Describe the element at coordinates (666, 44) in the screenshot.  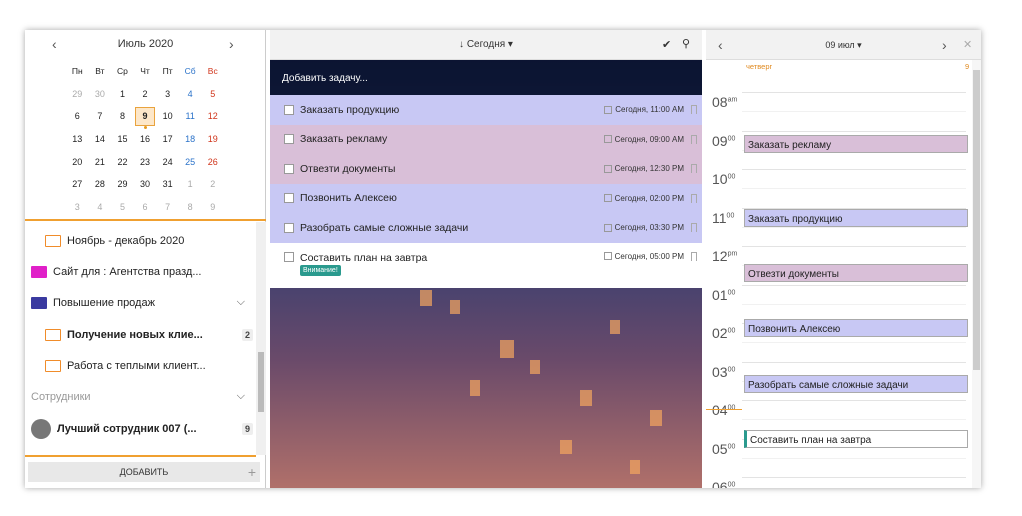
I see `checkmark-icon: ✔` at that location.